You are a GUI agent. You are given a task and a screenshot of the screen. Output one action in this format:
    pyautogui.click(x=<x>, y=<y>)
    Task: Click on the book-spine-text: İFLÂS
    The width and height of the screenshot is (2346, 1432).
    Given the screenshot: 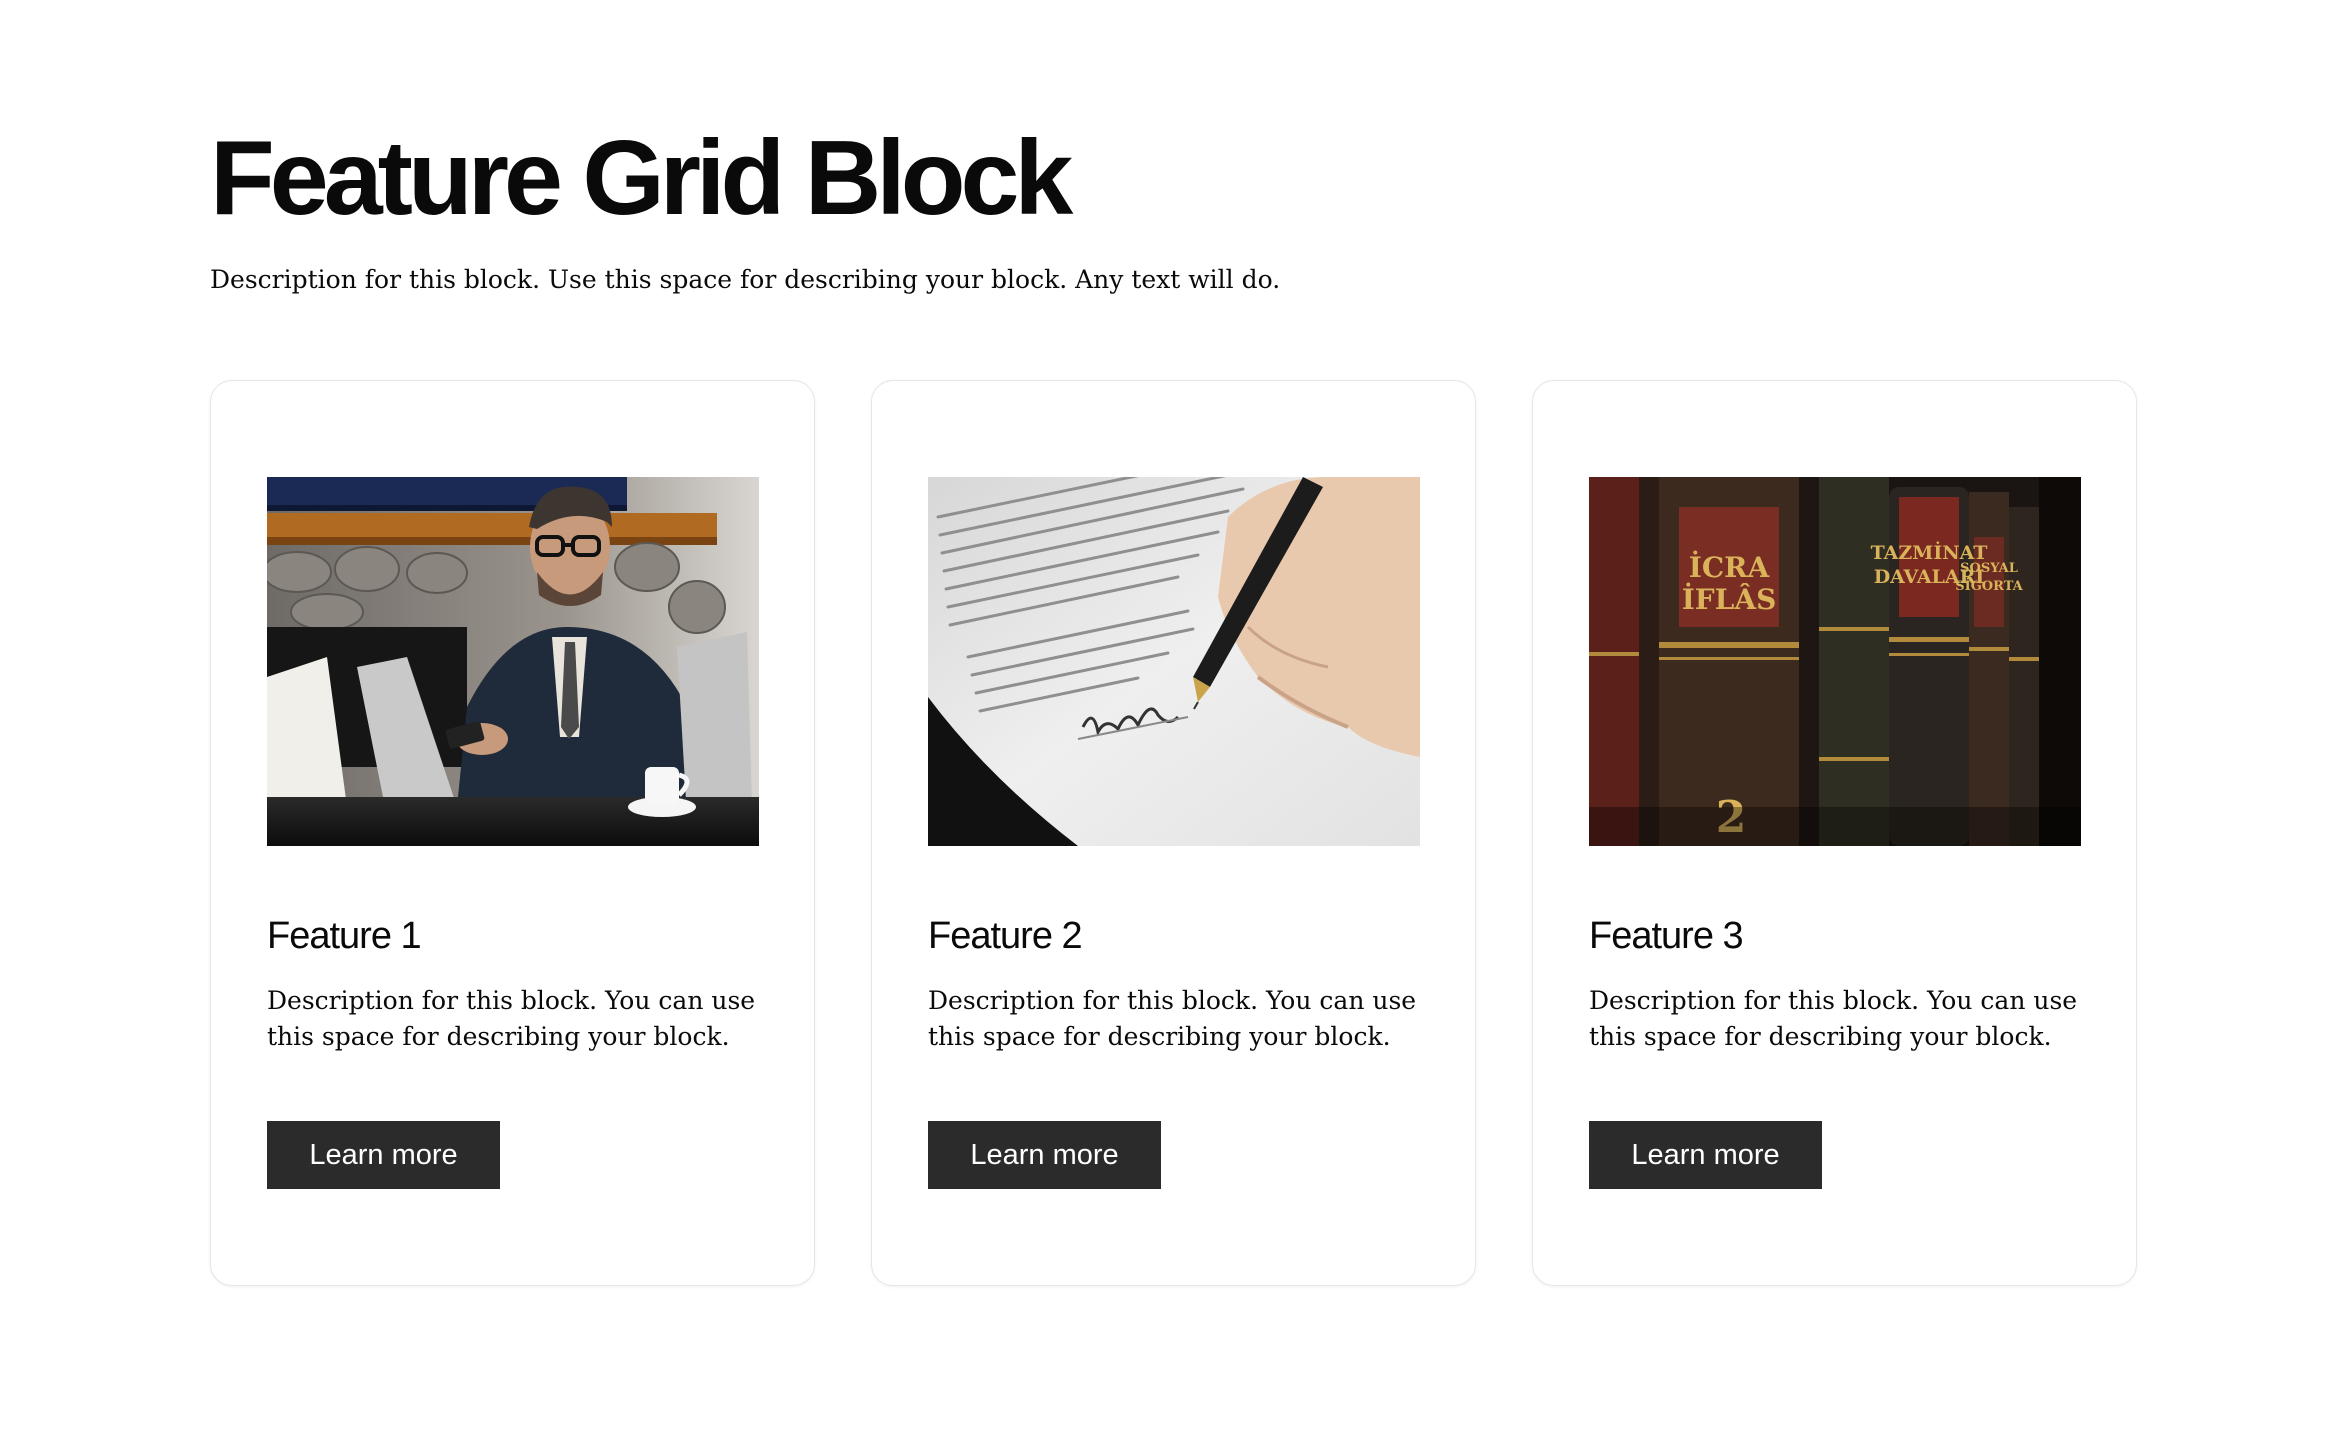 What is the action you would take?
    pyautogui.click(x=1729, y=599)
    